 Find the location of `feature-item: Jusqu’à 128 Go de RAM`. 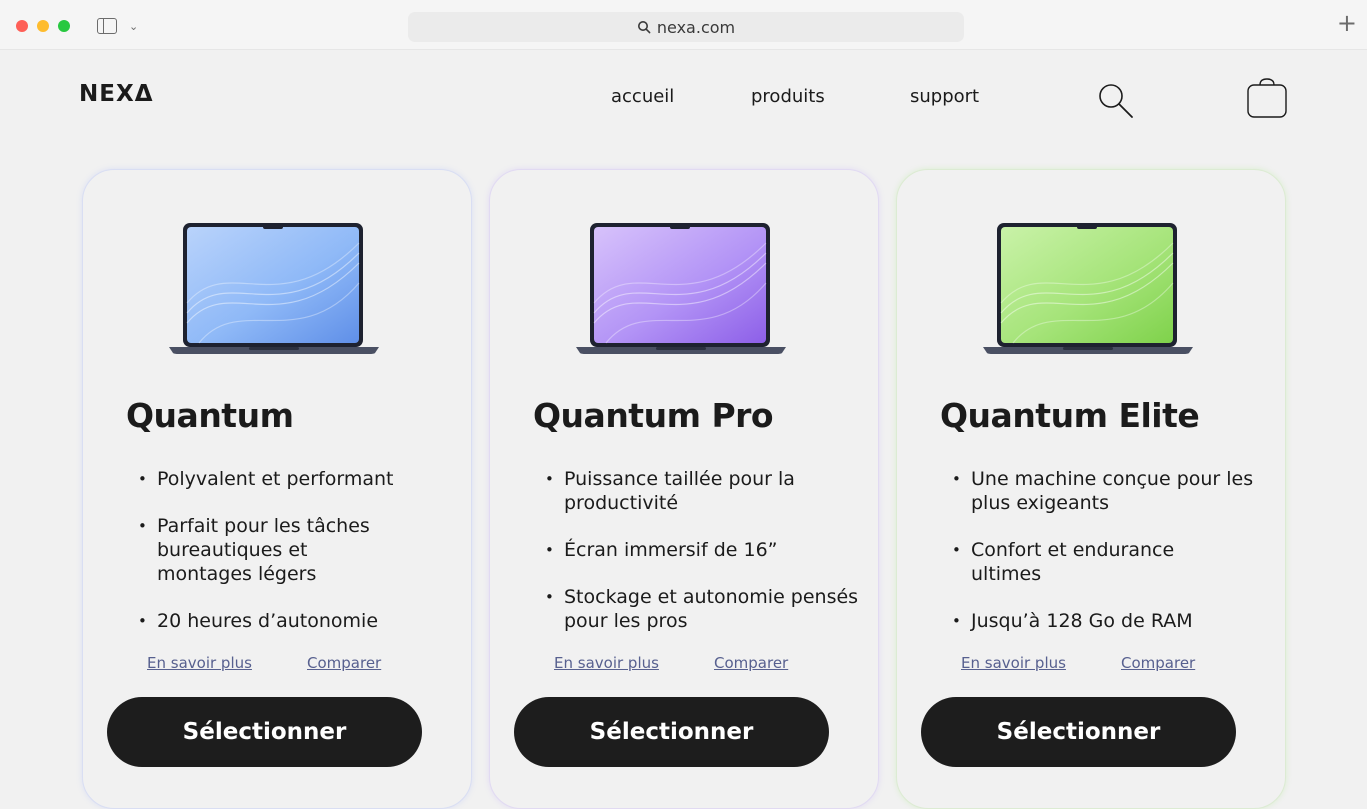

feature-item: Jusqu’à 128 Go de RAM is located at coordinates (1109, 621).